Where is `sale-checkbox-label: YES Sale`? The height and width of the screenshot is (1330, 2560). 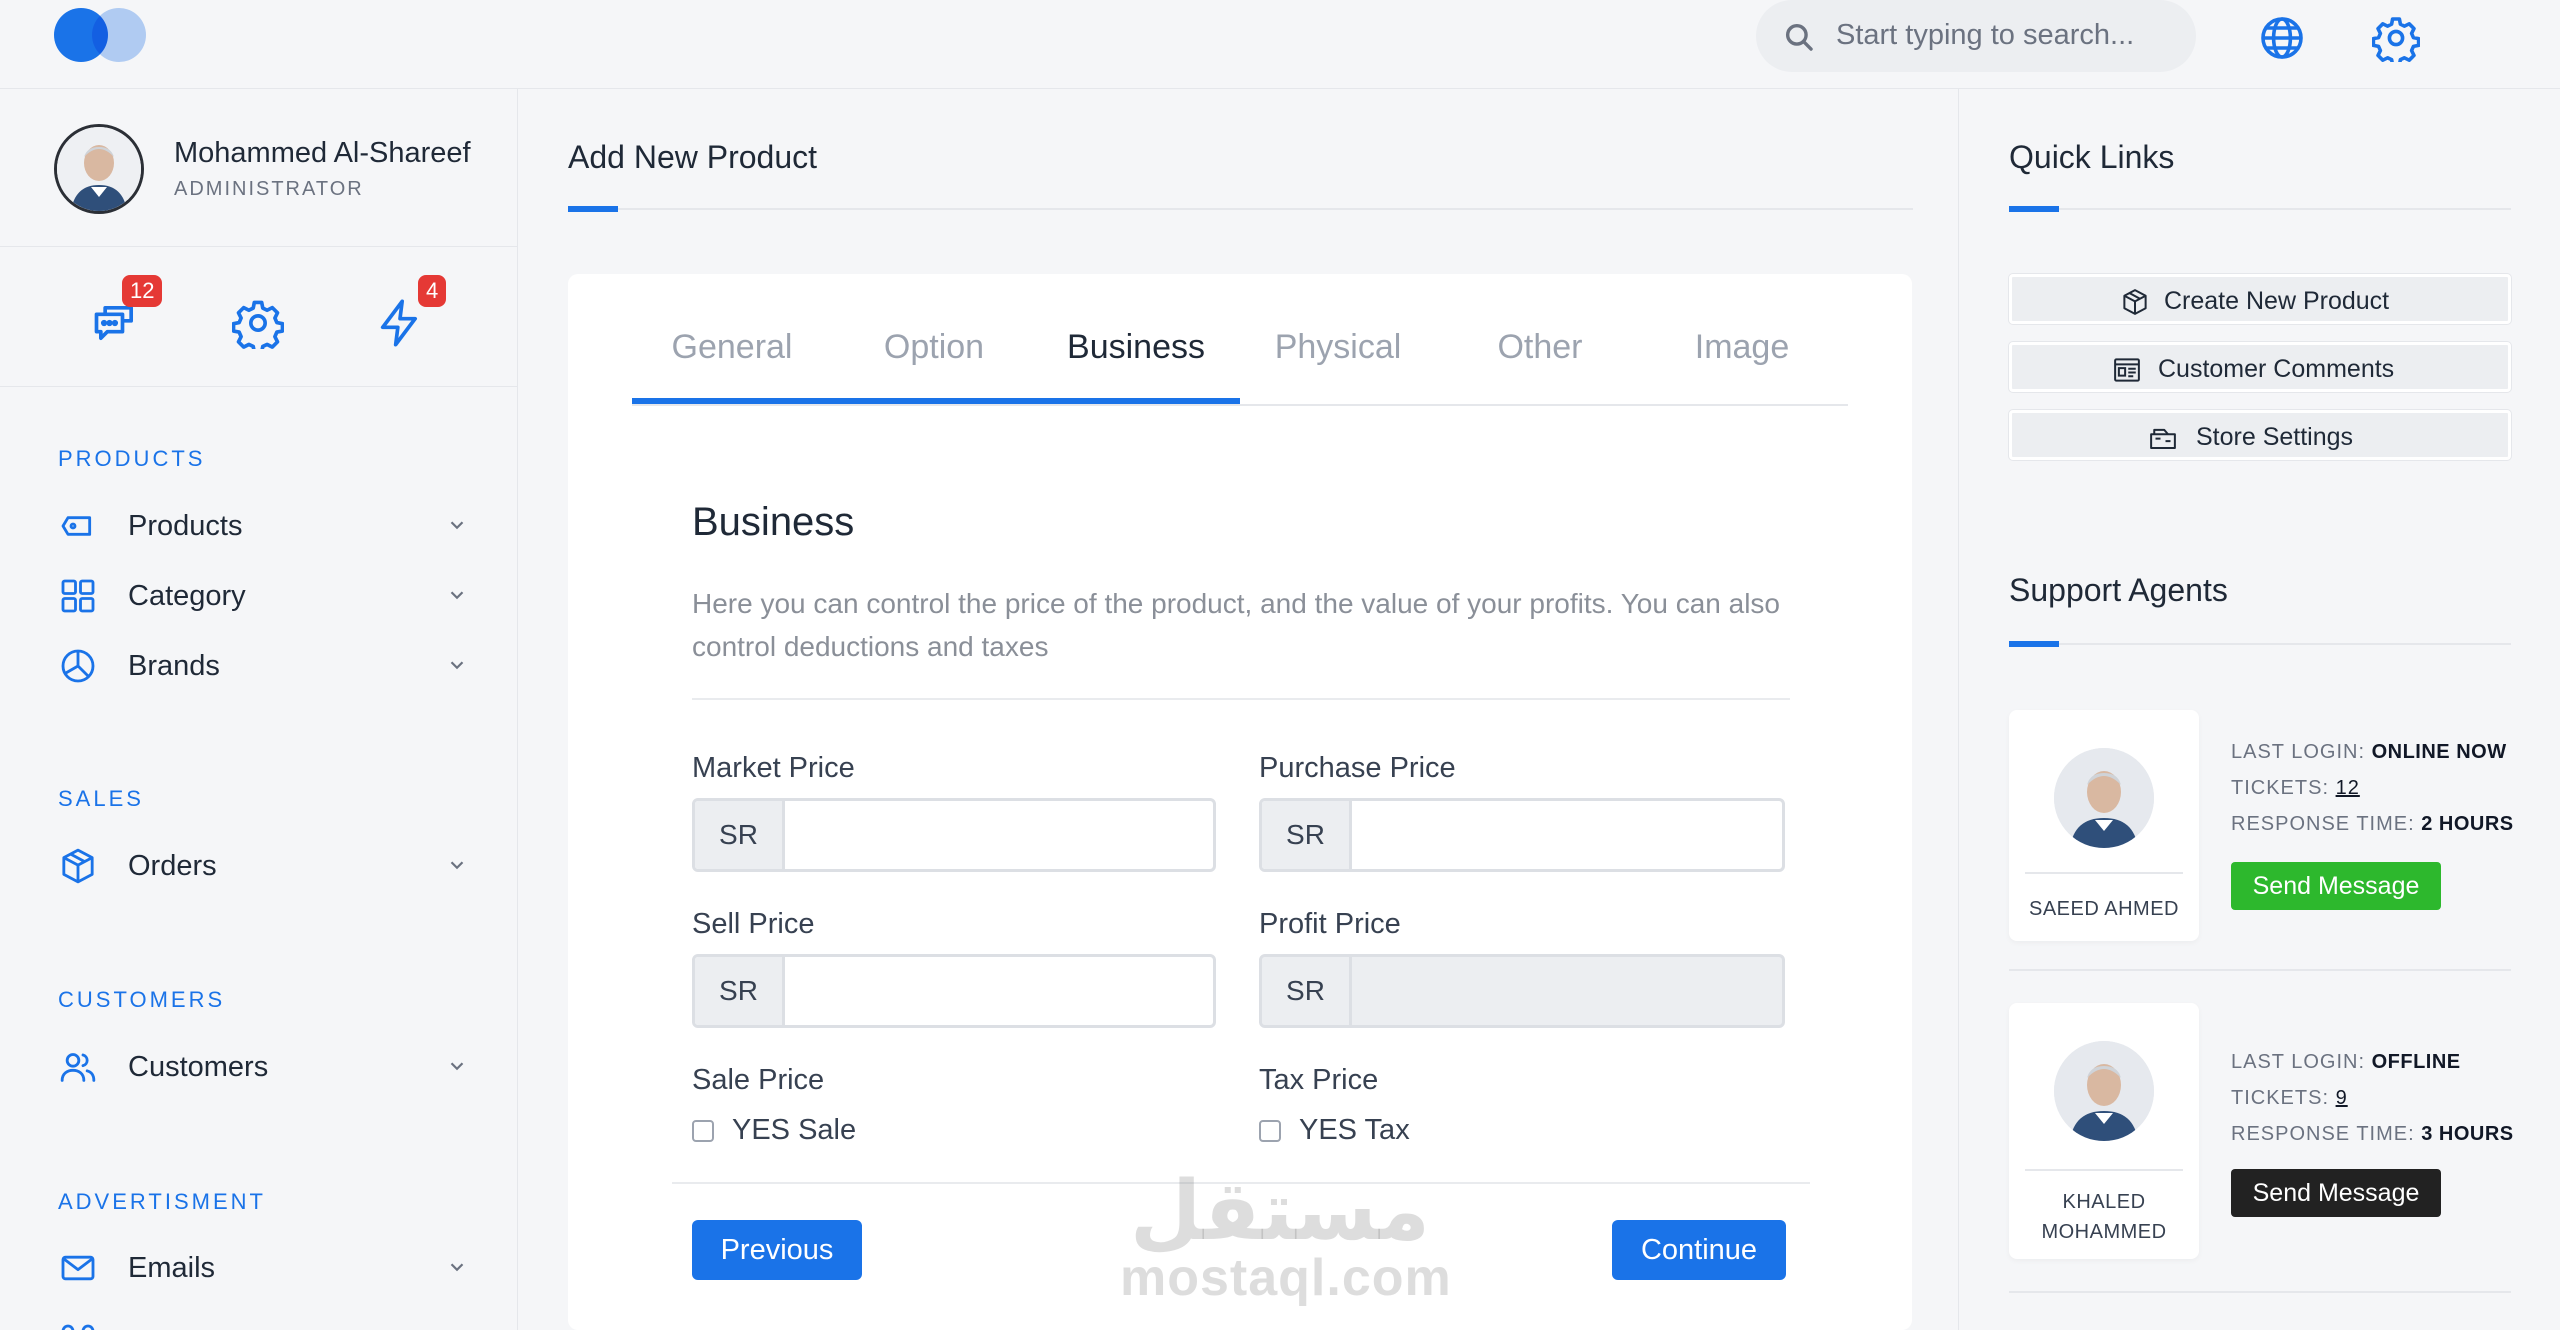 sale-checkbox-label: YES Sale is located at coordinates (794, 1130).